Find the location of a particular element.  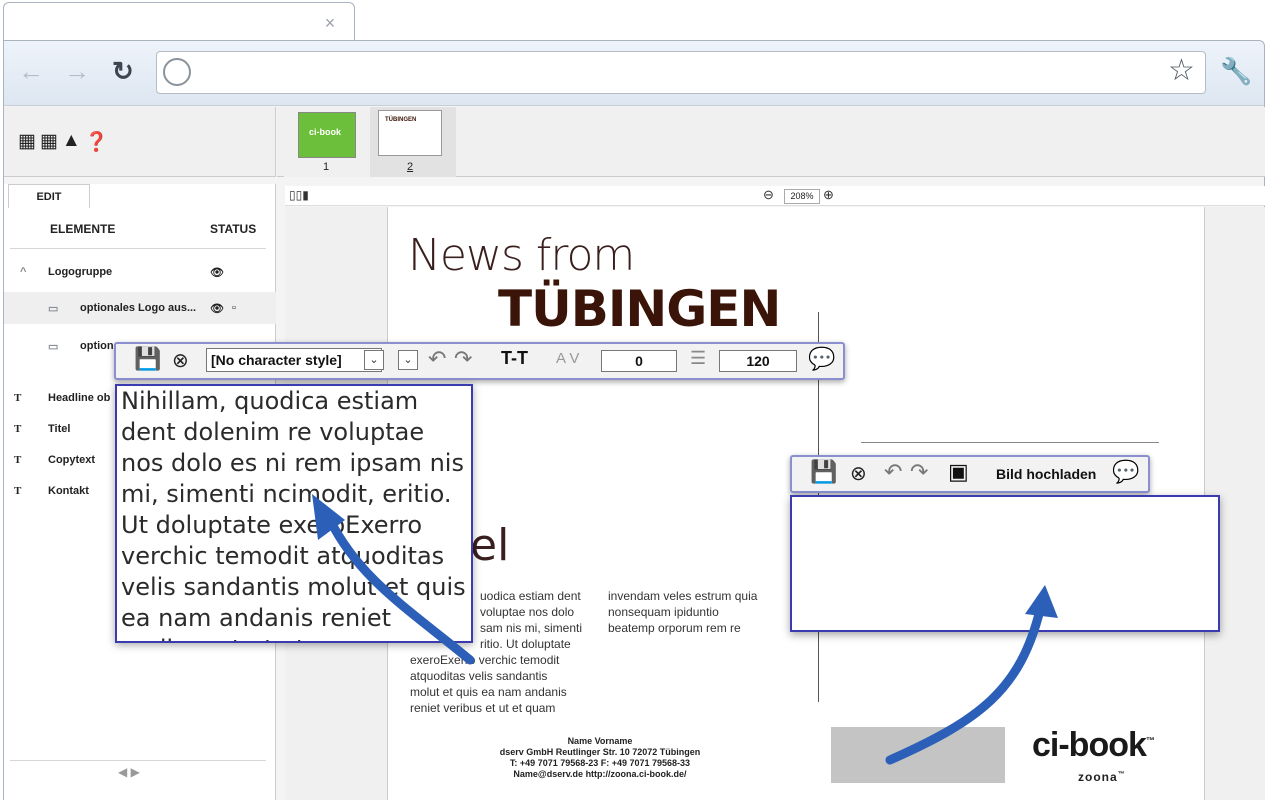

element-row-logogruppe: ^ Logogruppe 👁 is located at coordinates (140, 272).